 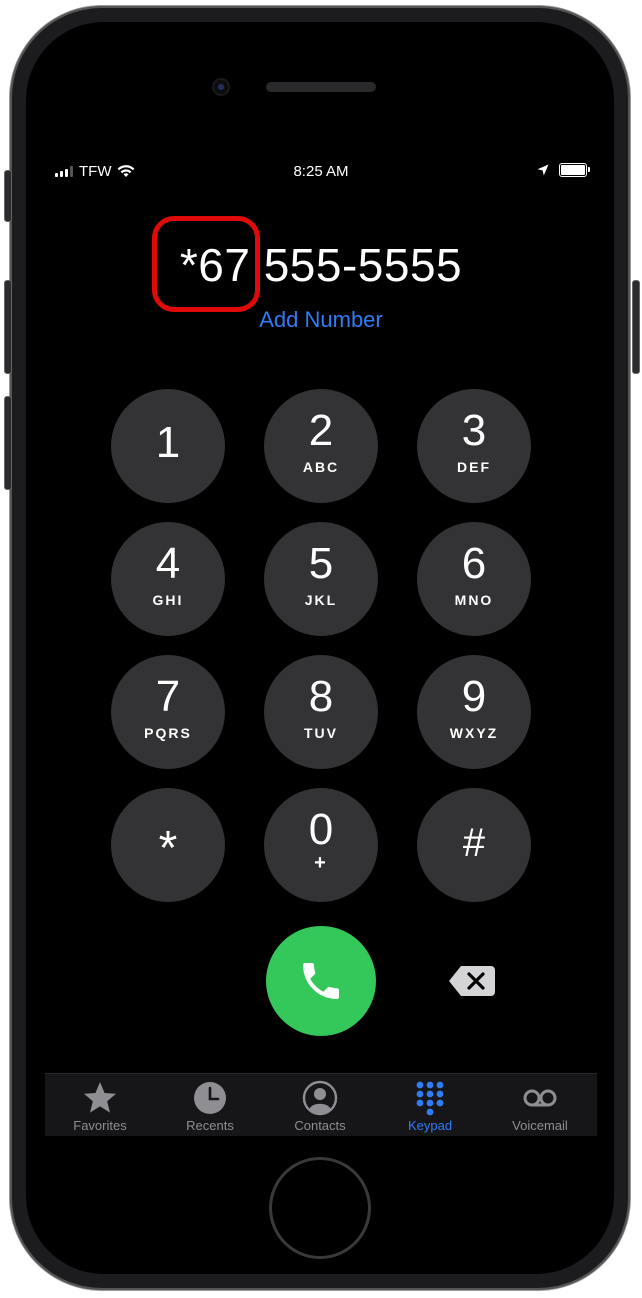 I want to click on key-2: 2 ABC, so click(x=321, y=446).